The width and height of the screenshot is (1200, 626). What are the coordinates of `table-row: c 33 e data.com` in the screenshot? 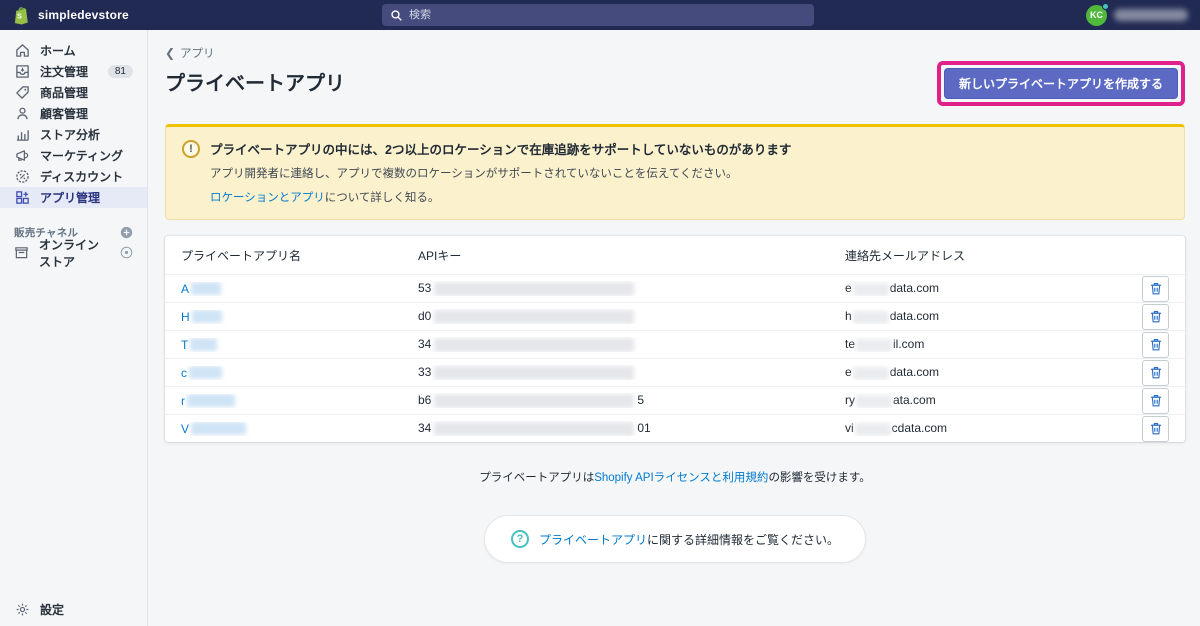 It's located at (675, 372).